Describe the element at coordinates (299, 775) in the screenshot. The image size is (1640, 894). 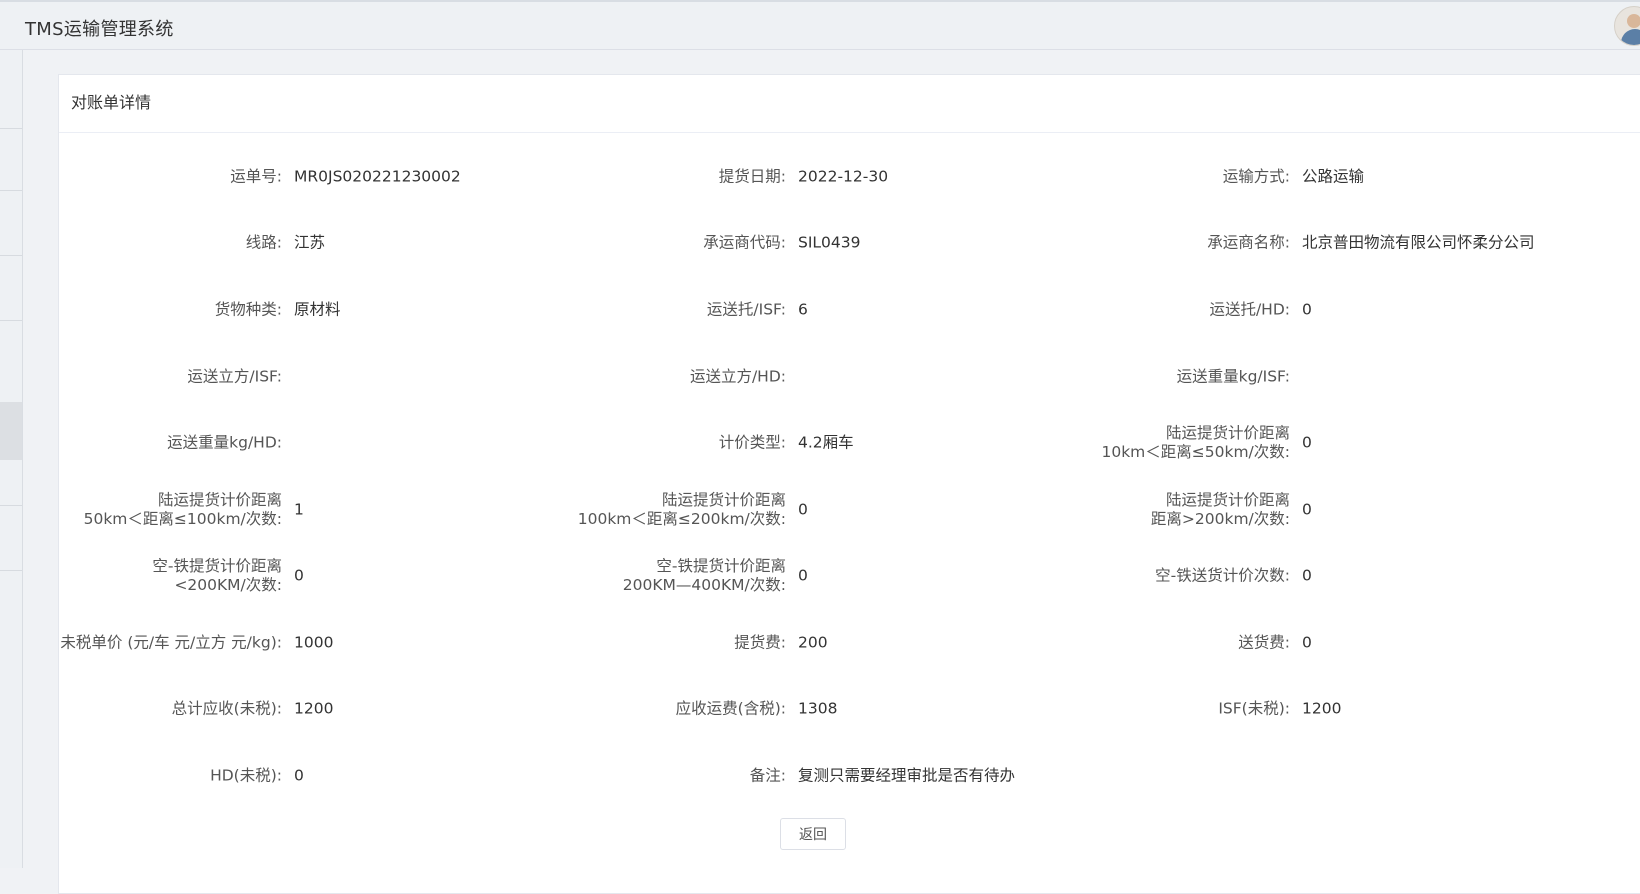
I see `field-value-hd-untaxed: 0` at that location.